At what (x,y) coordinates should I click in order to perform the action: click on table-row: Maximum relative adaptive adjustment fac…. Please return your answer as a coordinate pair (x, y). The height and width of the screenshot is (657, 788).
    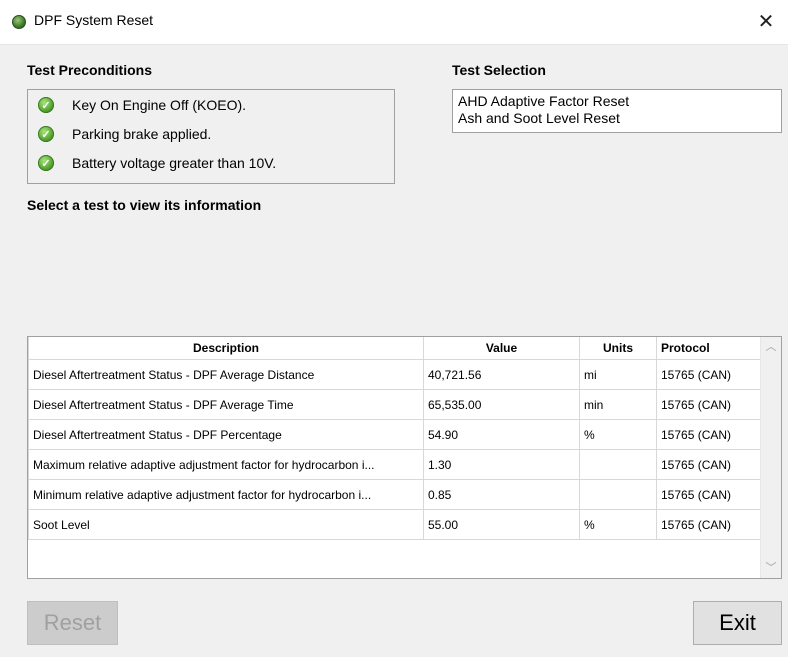
    Looking at the image, I should click on (395, 464).